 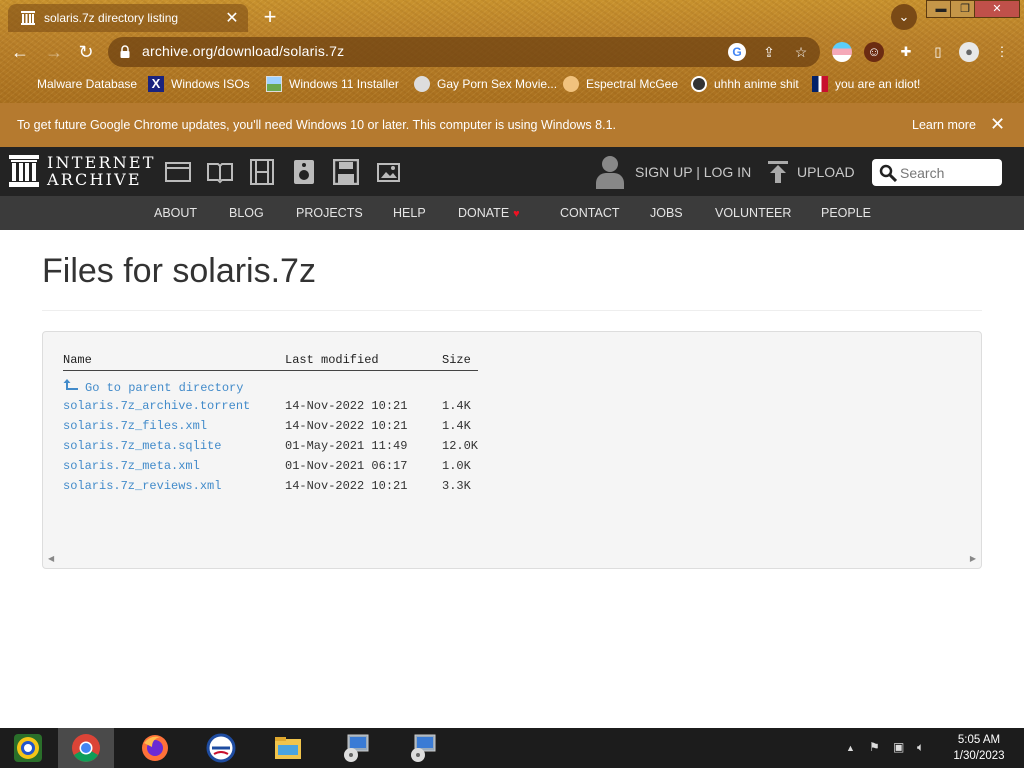 What do you see at coordinates (846, 213) in the screenshot?
I see `nav-people: PEOPLE` at bounding box center [846, 213].